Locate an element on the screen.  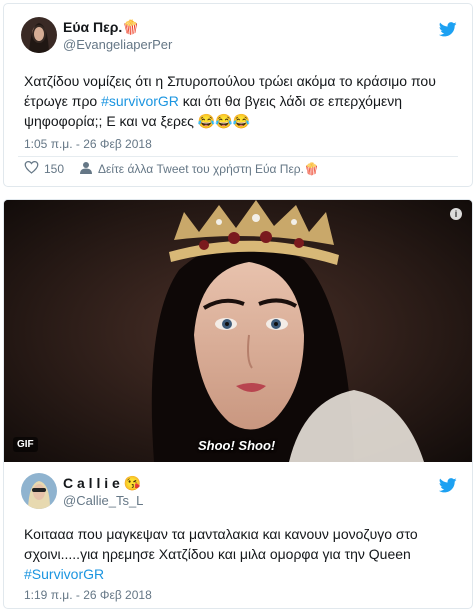
gif-badge: GIF is located at coordinates (25, 444).